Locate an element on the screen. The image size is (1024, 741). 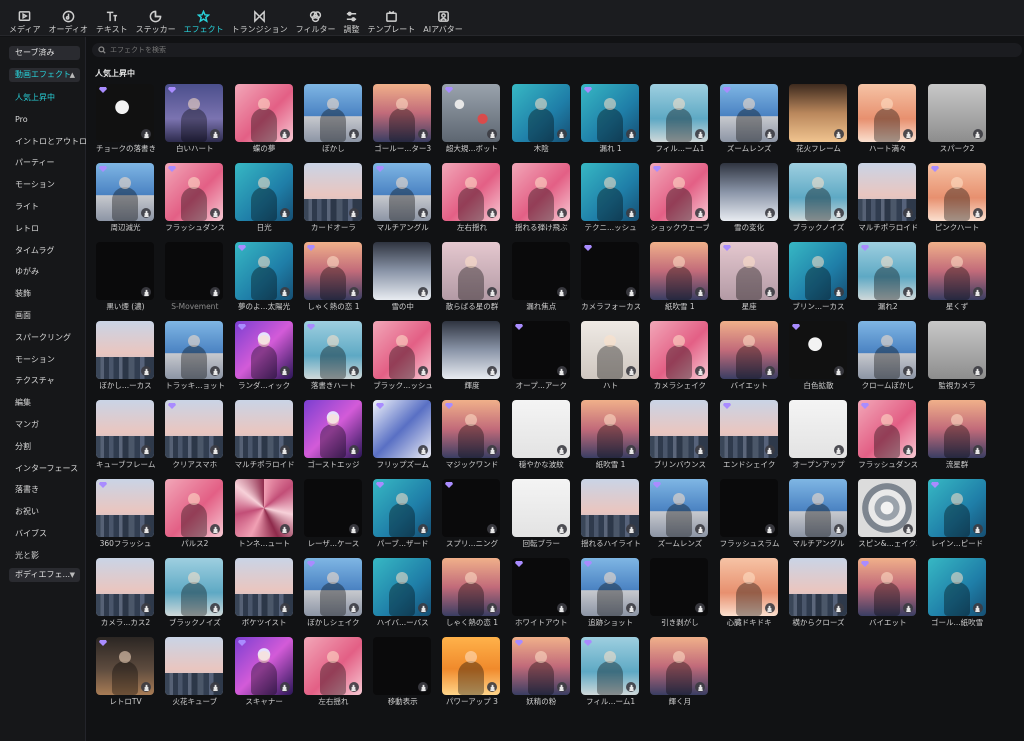
effect-tile: 星座 is located at coordinates (749, 281).